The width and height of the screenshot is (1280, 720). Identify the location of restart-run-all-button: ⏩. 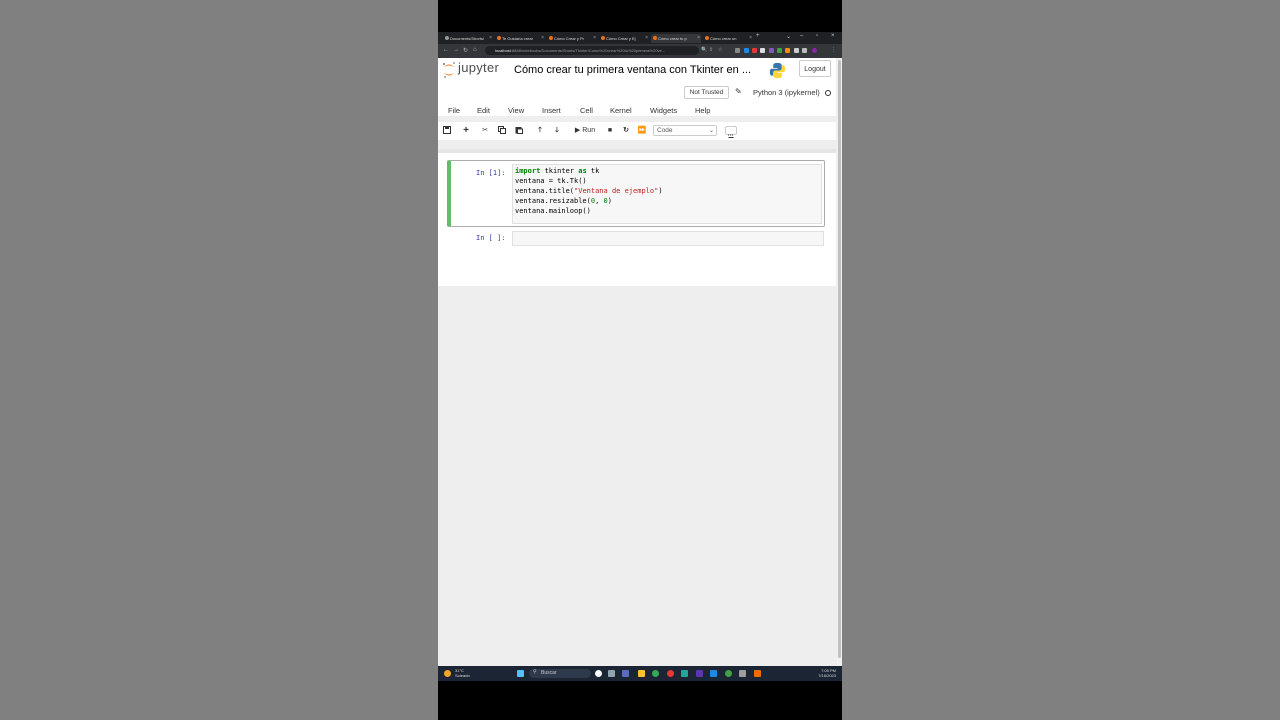
(642, 130).